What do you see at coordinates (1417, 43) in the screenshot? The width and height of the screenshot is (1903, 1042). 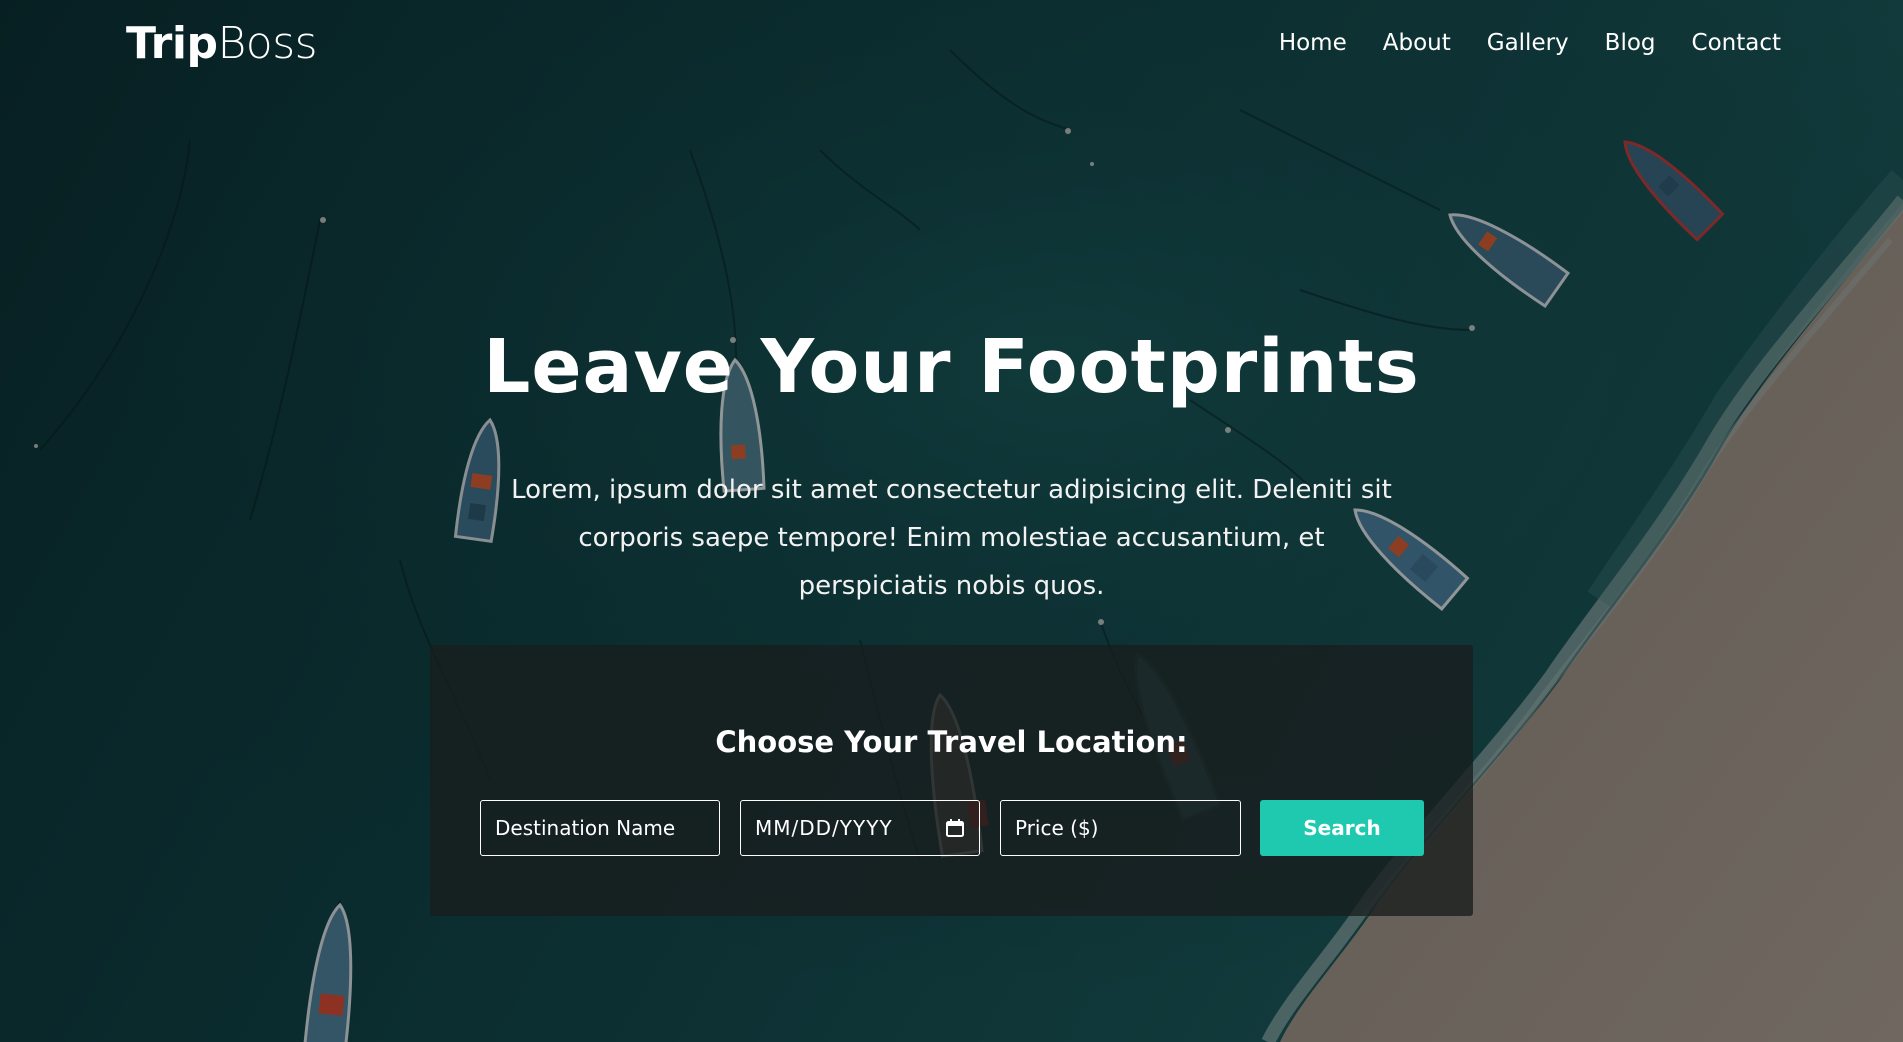 I see `nav-link-about: About` at bounding box center [1417, 43].